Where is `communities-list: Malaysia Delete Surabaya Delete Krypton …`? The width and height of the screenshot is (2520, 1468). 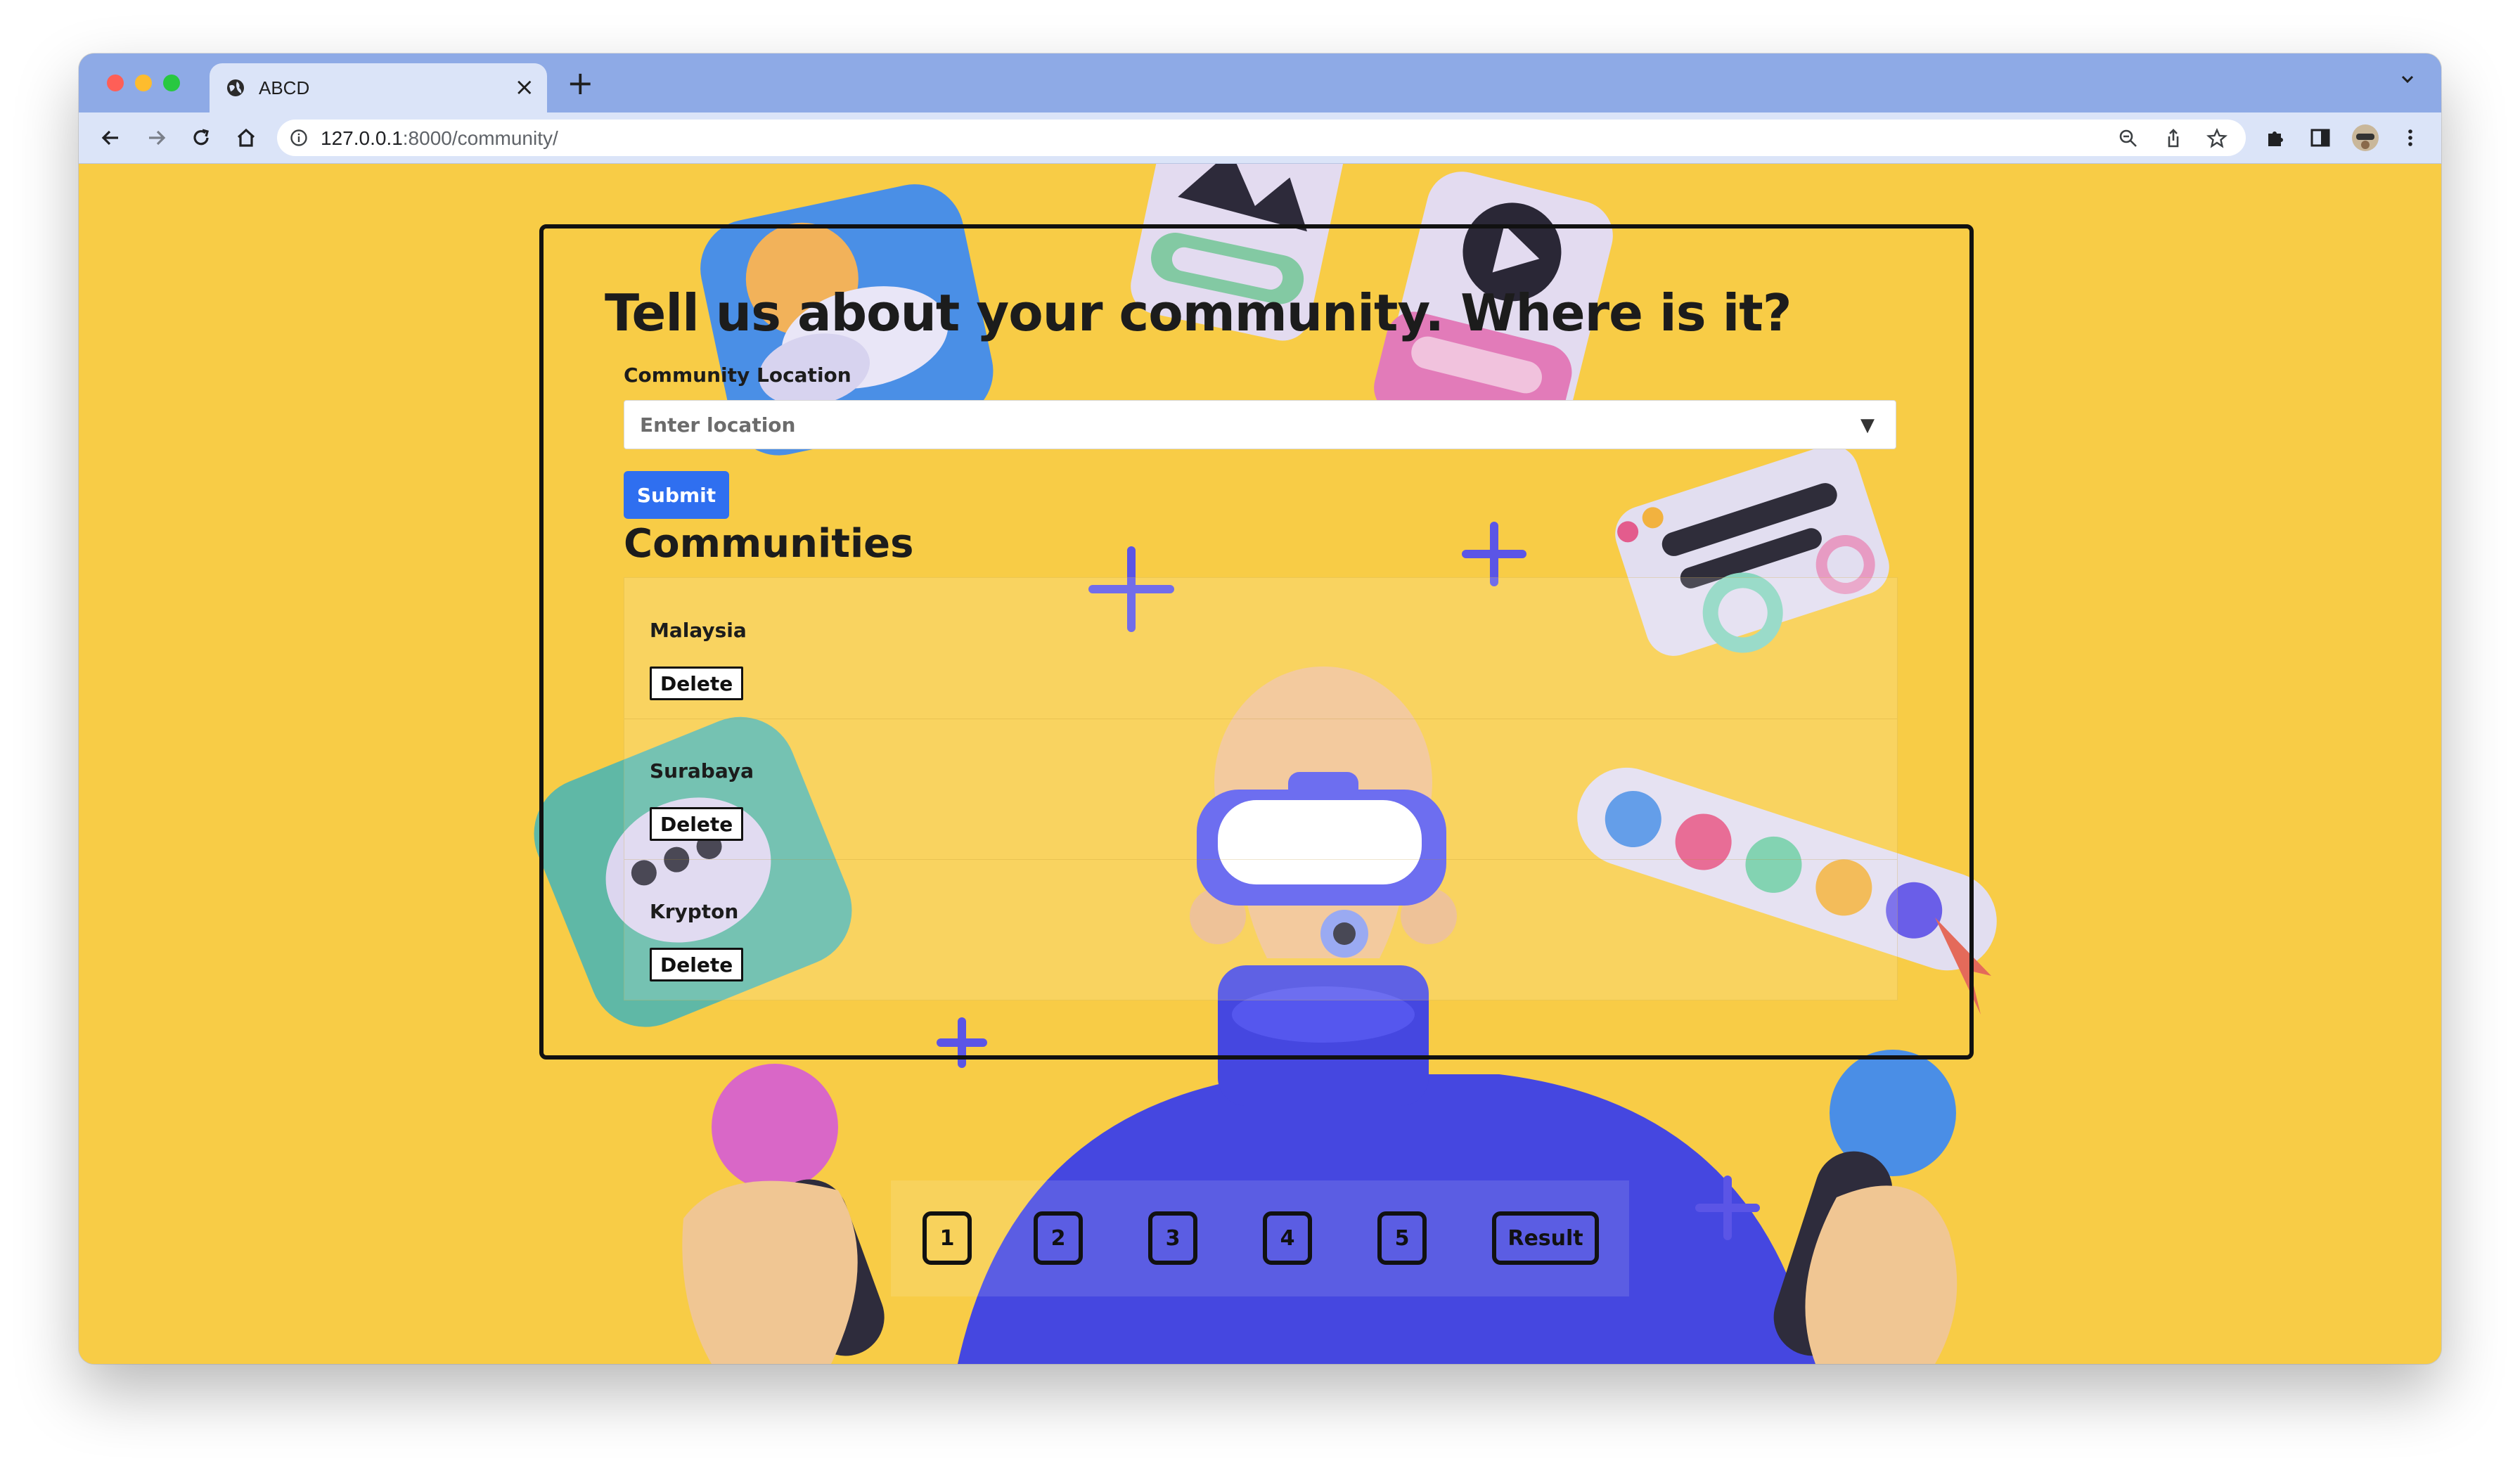 communities-list: Malaysia Delete Surabaya Delete Krypton … is located at coordinates (1261, 788).